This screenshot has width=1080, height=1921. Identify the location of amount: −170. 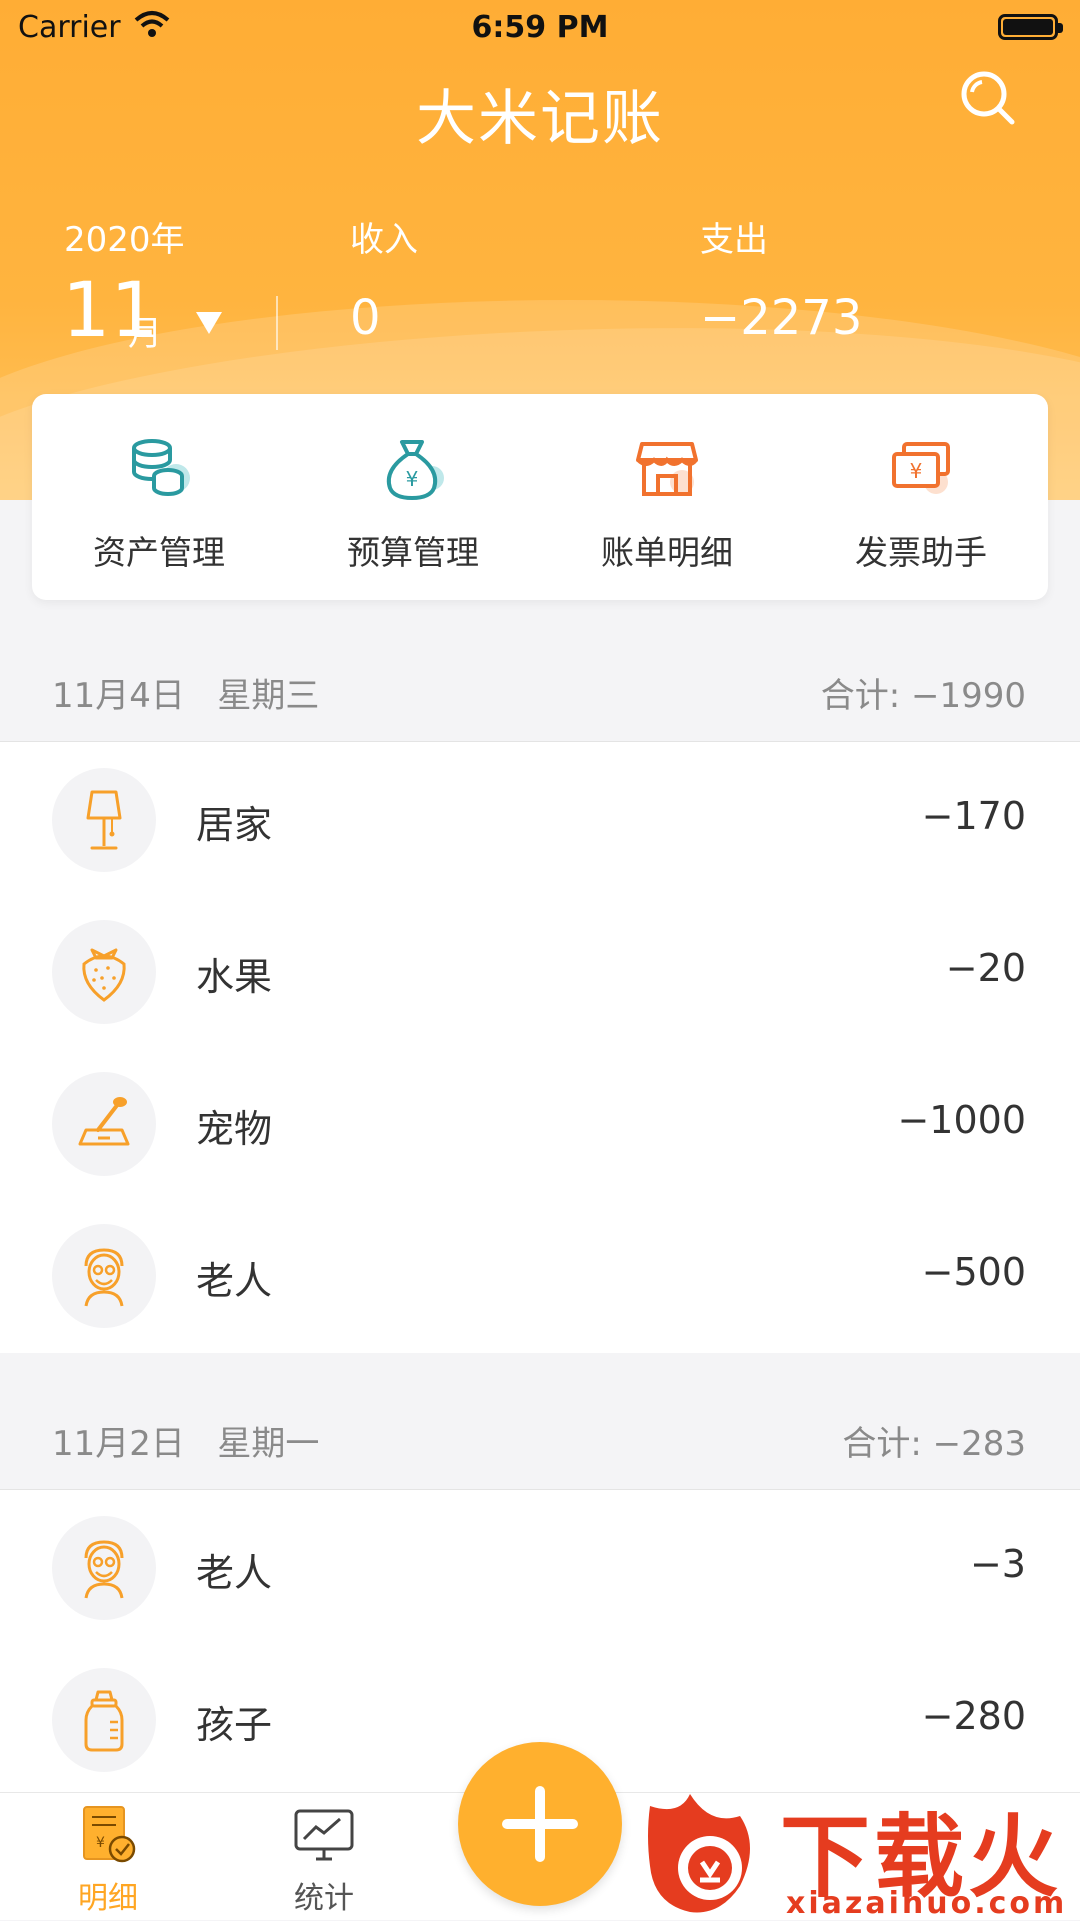
(973, 816).